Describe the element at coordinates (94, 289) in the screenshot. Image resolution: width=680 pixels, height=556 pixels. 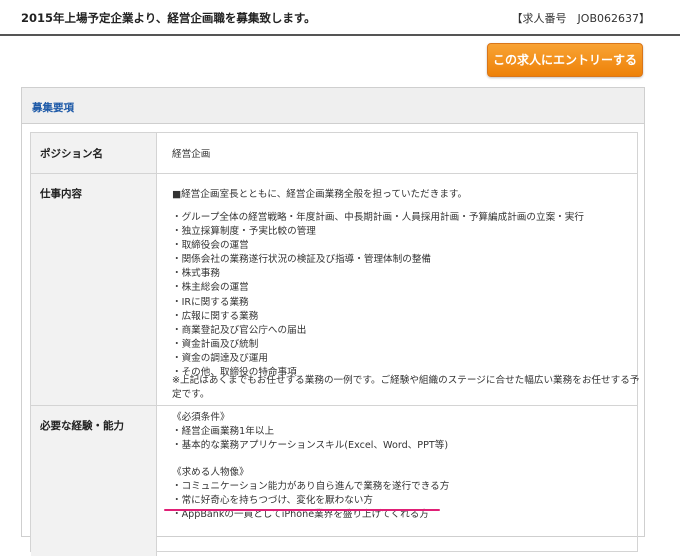
I see `row-header: 仕事内容` at that location.